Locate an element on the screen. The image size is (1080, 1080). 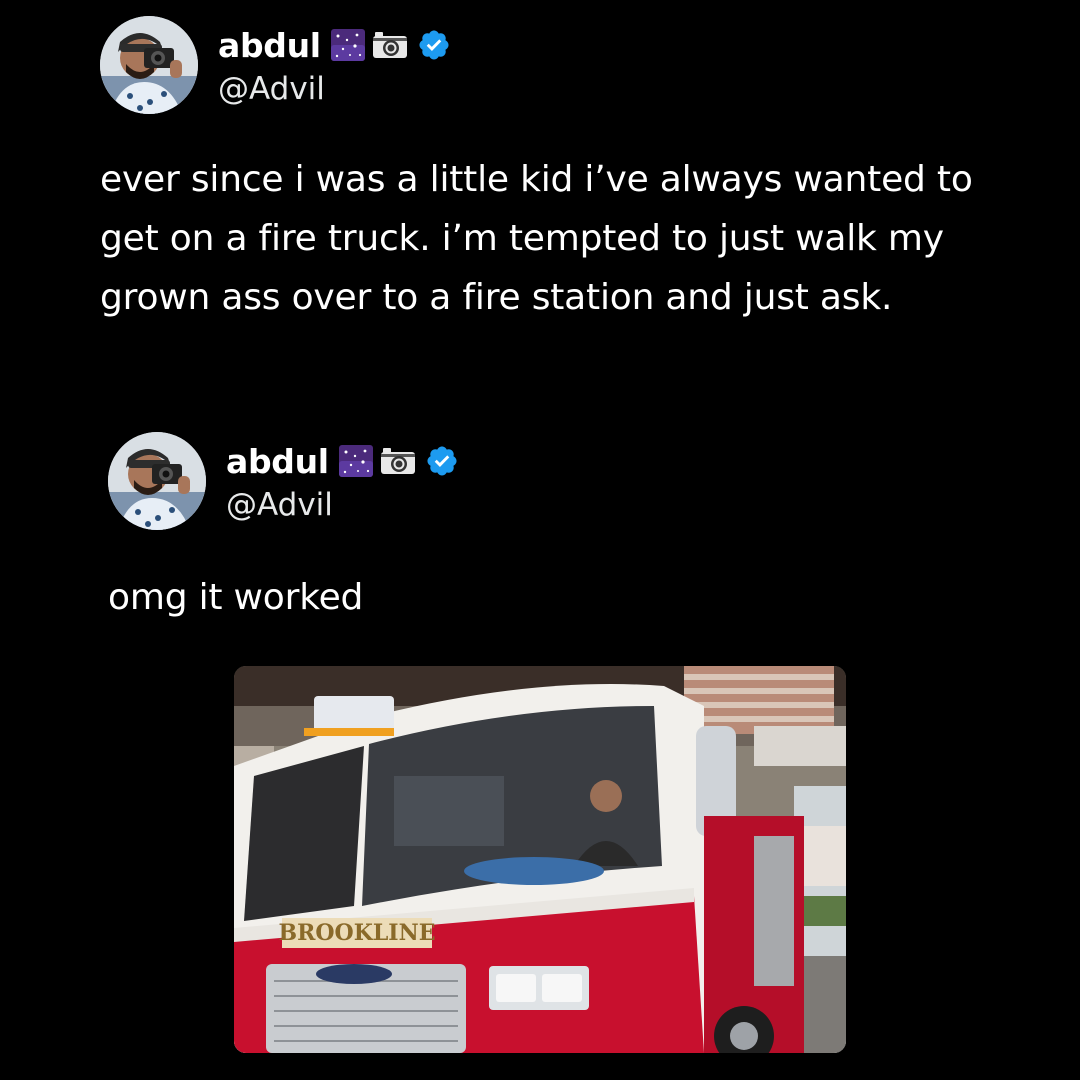
tweet-text: omg it worked is located at coordinates (236, 597).